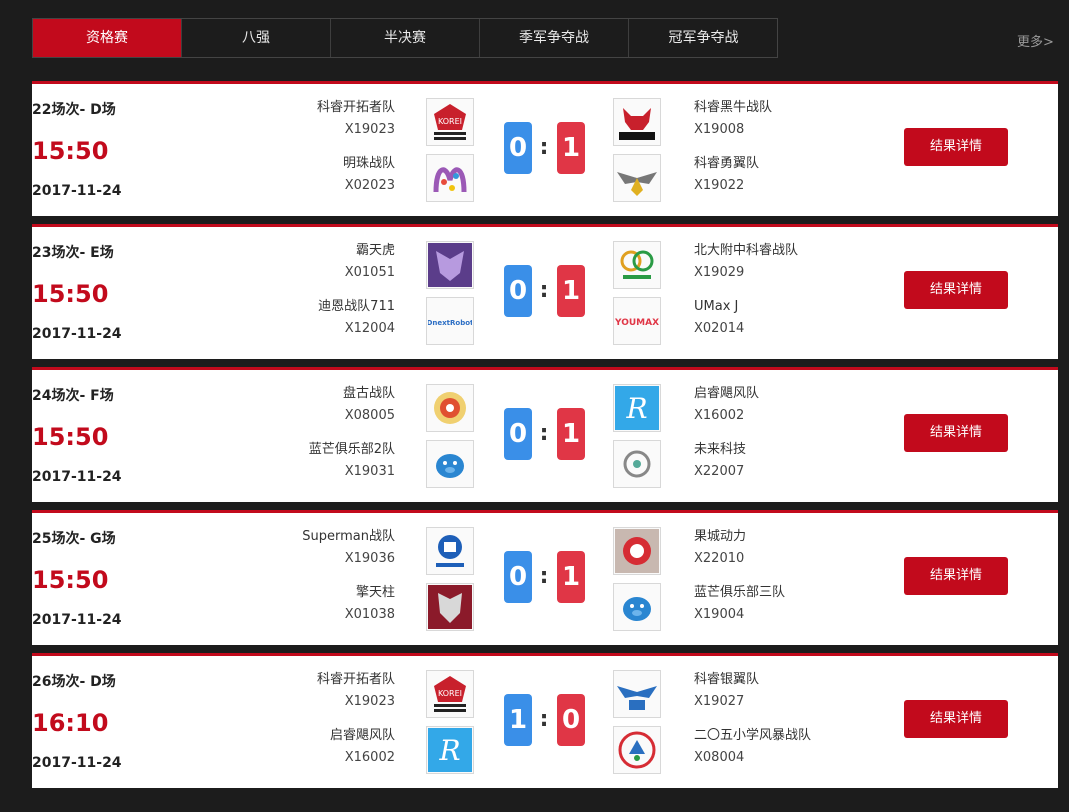 This screenshot has height=812, width=1069. I want to click on dnextrobot-icon: DnextRobot, so click(450, 321).